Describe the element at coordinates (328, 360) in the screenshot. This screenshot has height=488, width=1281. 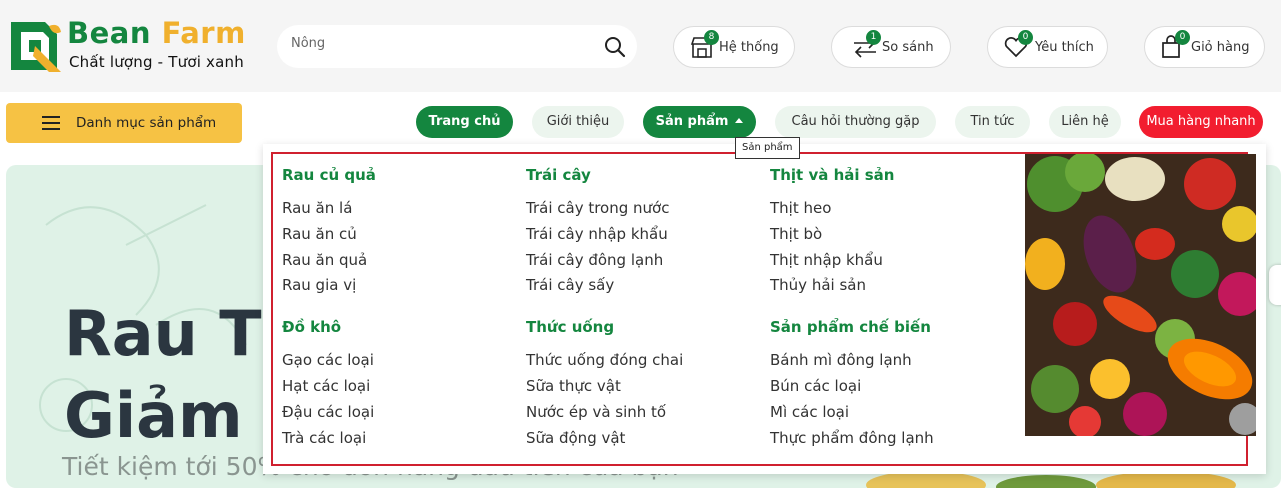
I see `mega-menu-item: Gạo các loại` at that location.